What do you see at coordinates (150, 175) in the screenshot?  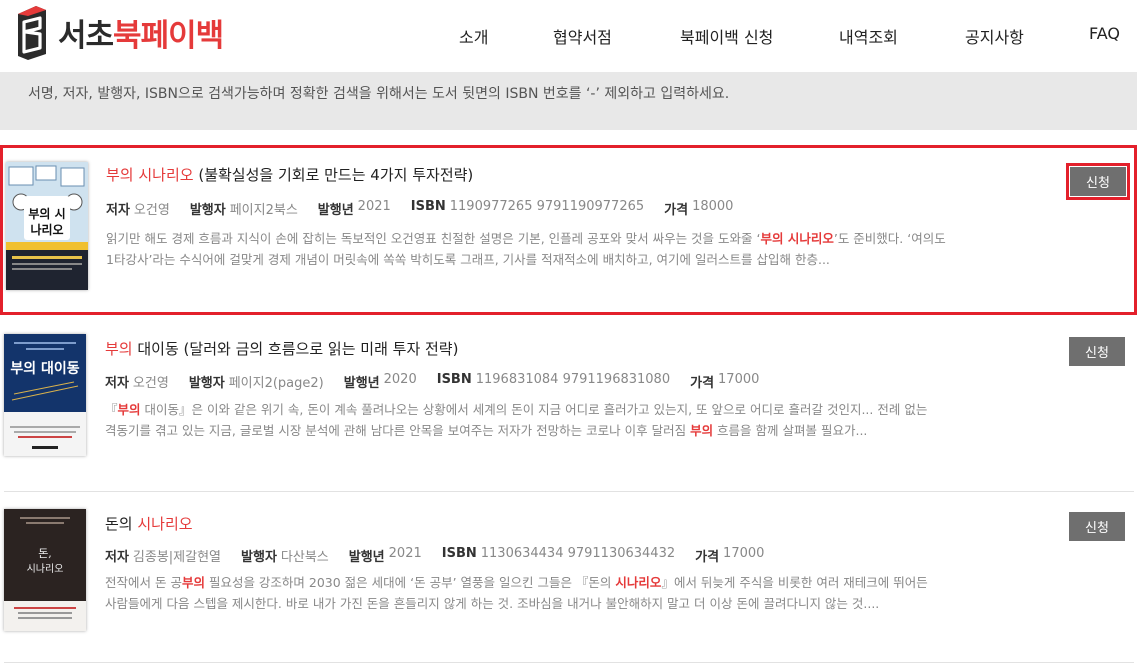 I see `book-title-highlight: 부의 시나리오` at bounding box center [150, 175].